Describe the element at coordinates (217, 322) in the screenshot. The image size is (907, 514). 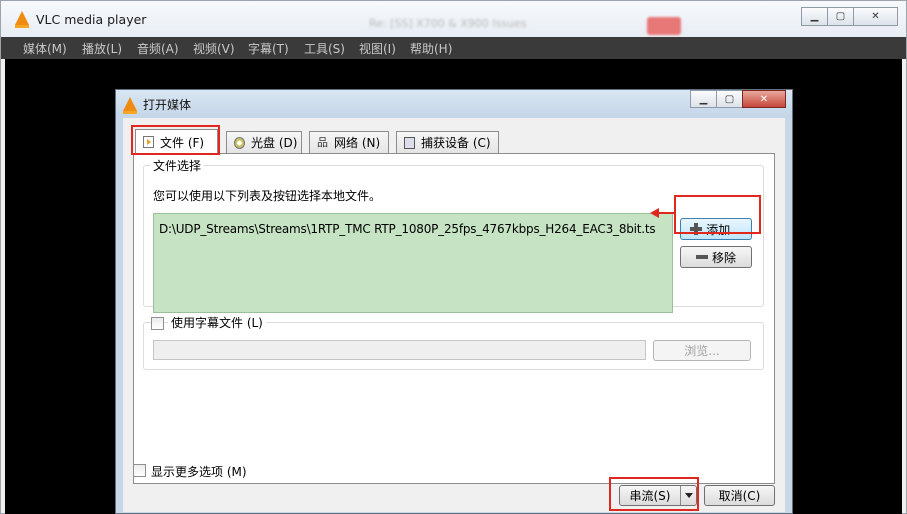
I see `use-subtitle-label: 使用字幕文件 (L)` at that location.